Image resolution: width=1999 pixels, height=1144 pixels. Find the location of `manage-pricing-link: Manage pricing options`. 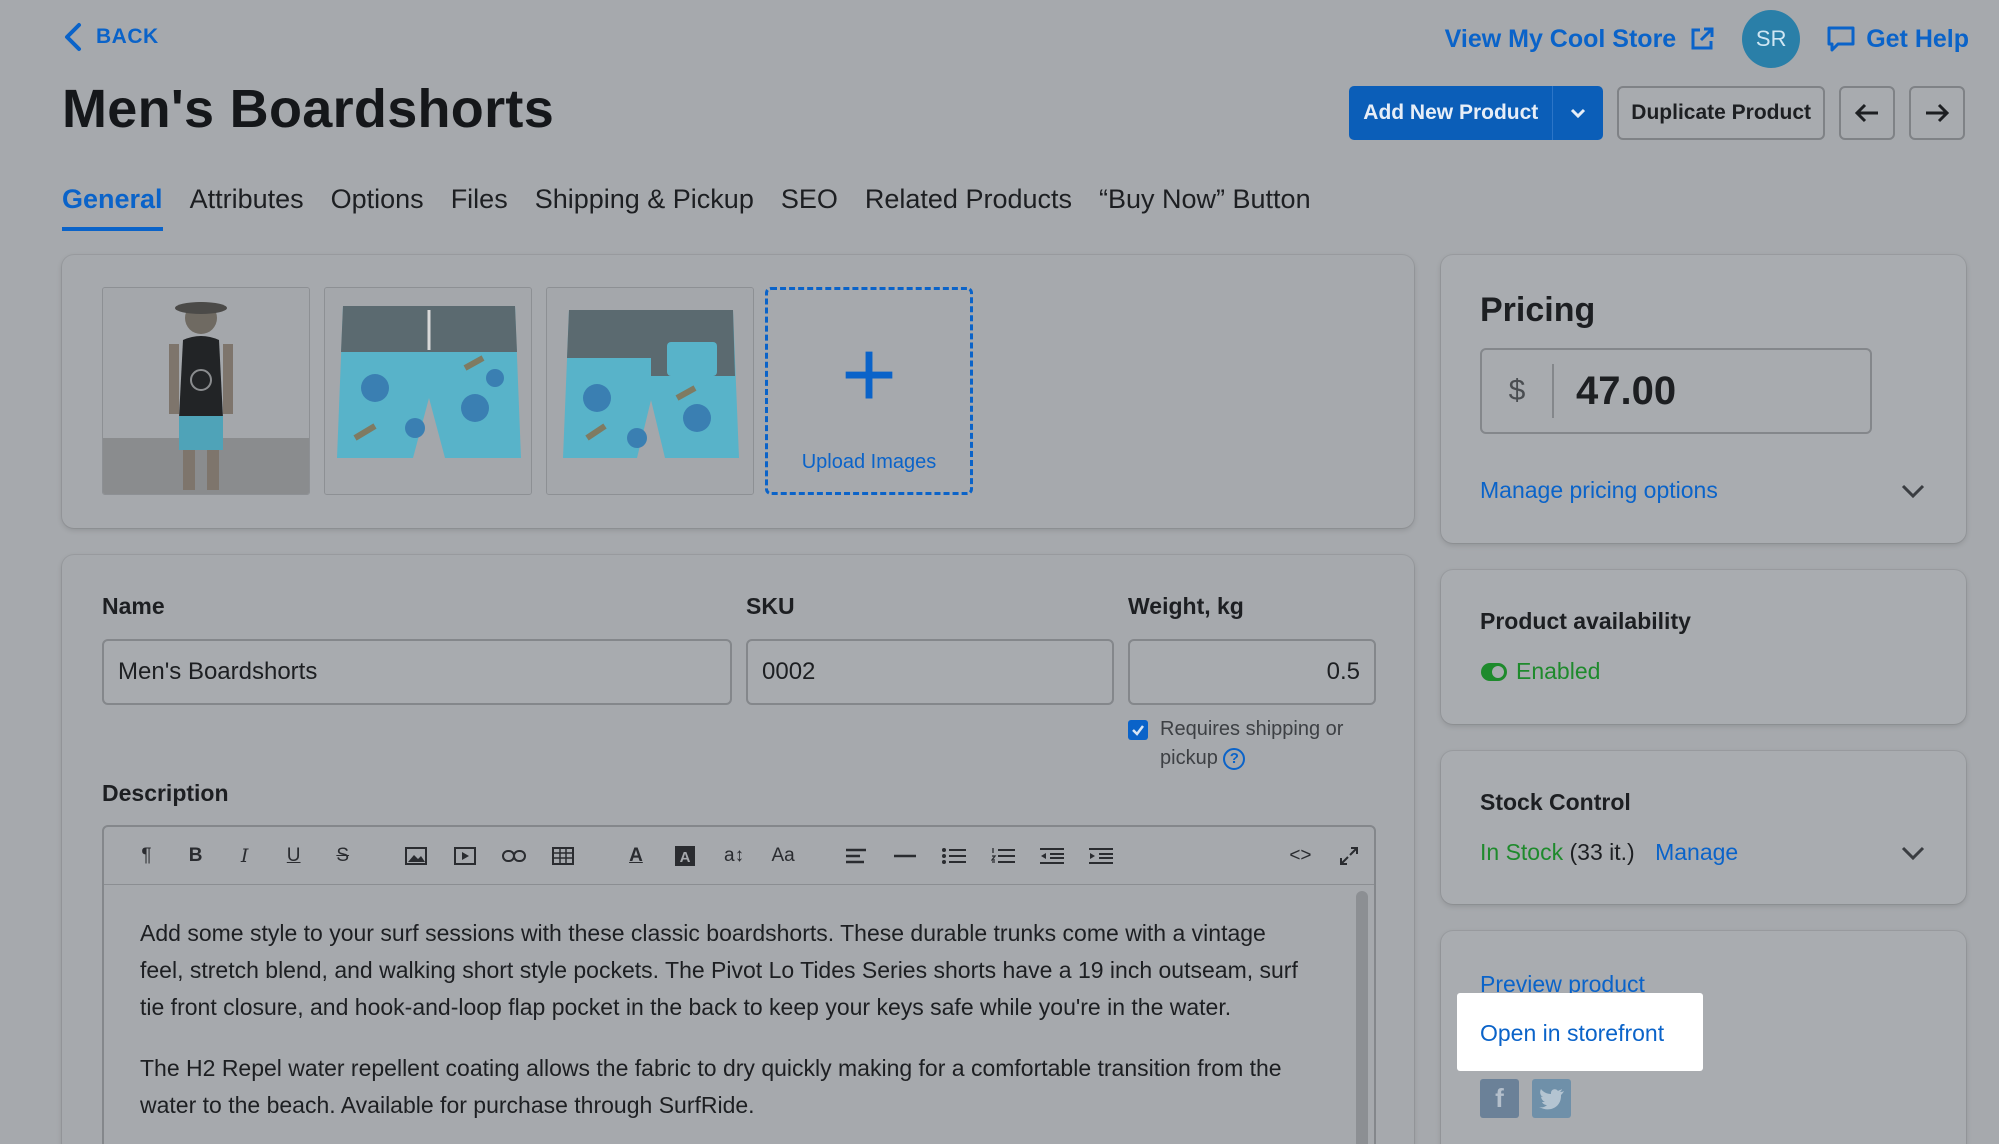

manage-pricing-link: Manage pricing options is located at coordinates (1599, 490).